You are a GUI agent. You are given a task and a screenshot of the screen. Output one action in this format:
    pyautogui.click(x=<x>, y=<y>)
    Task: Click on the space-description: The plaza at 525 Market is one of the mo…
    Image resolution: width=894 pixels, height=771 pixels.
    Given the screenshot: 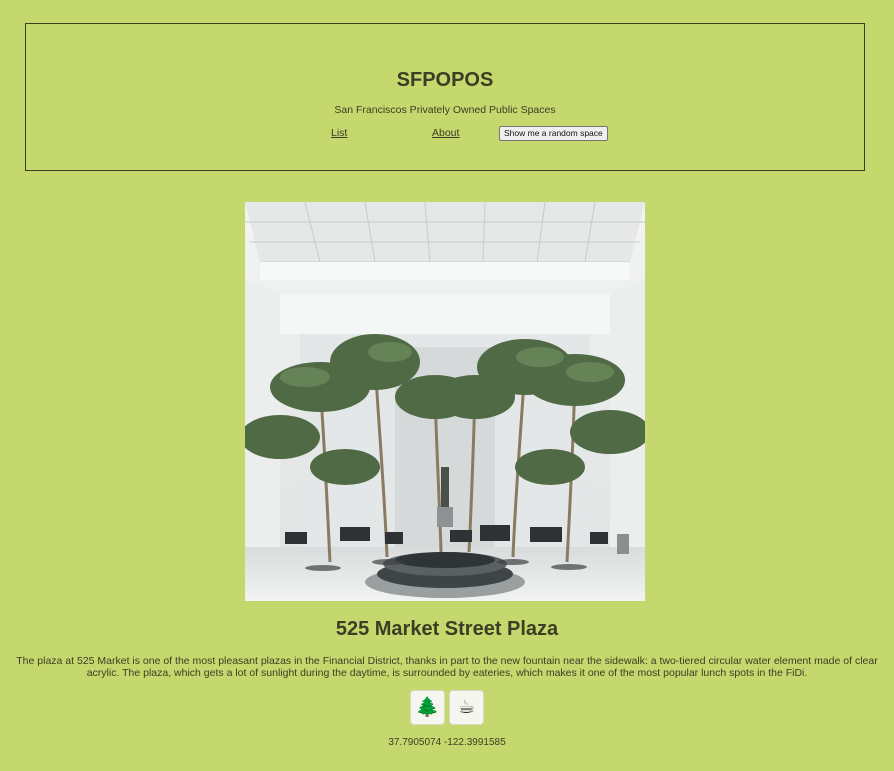 What is the action you would take?
    pyautogui.click(x=447, y=667)
    